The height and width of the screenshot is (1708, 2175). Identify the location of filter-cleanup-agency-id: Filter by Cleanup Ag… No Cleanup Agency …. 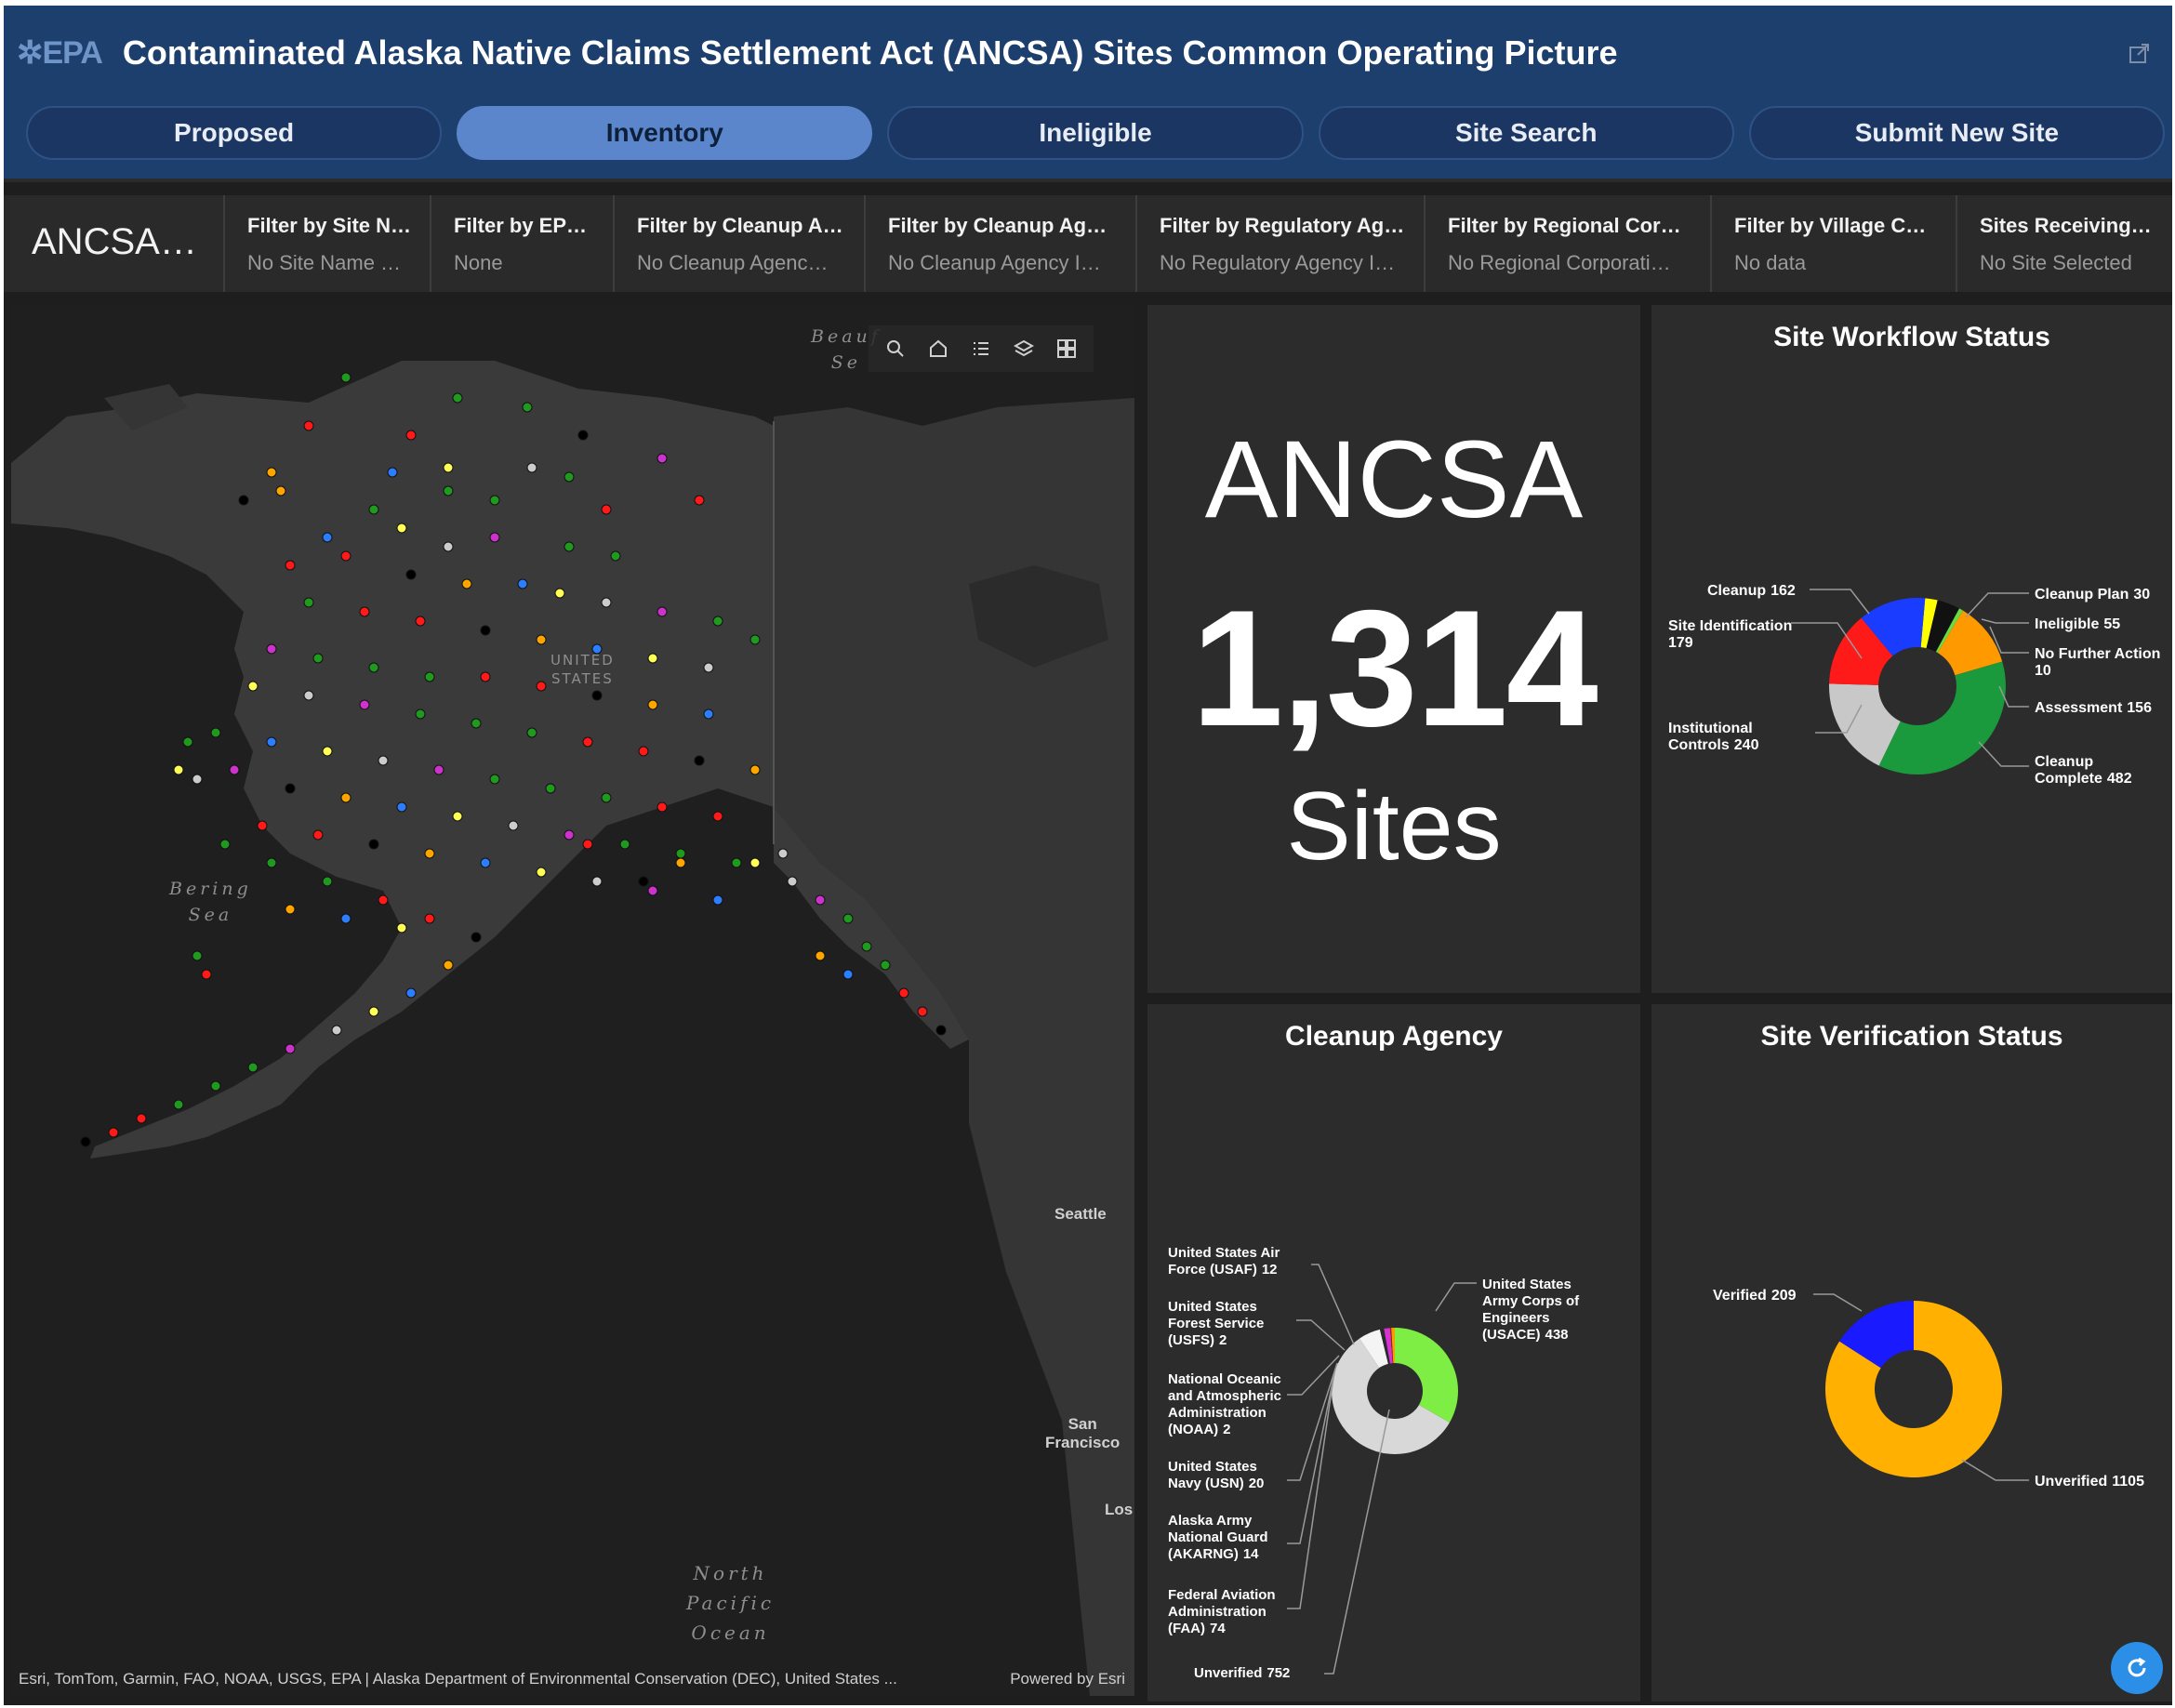
(1001, 243).